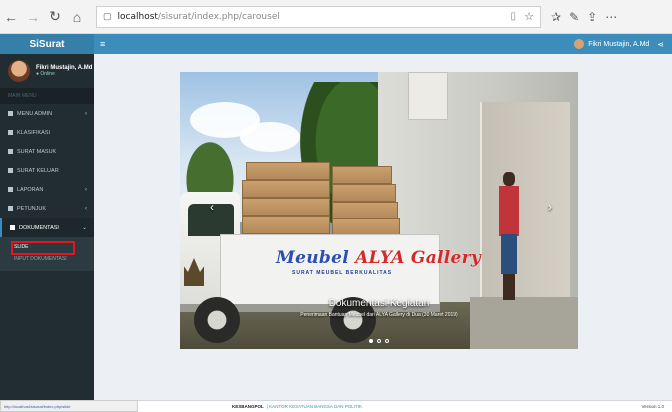  Describe the element at coordinates (137, 17) in the screenshot. I see `url-host: localhost` at that location.